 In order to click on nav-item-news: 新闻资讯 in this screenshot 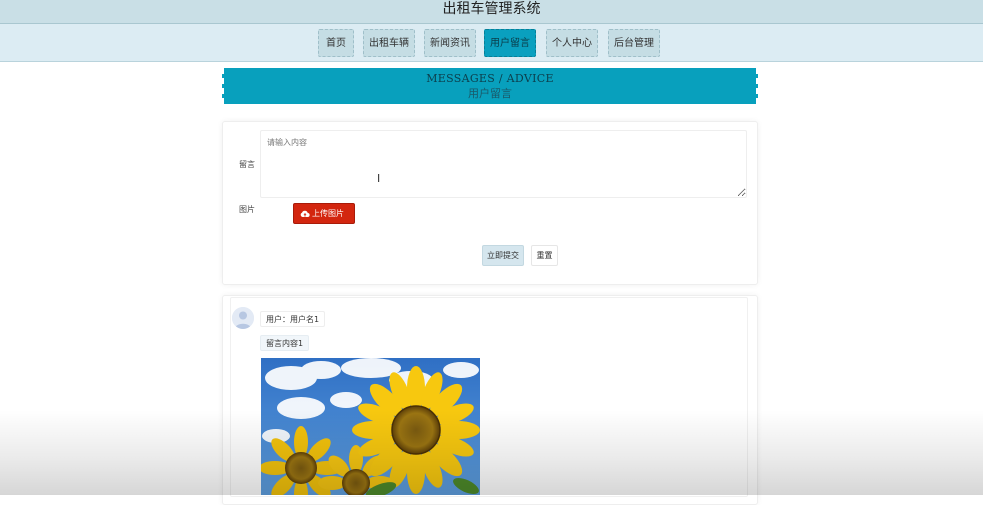, I will do `click(450, 43)`.